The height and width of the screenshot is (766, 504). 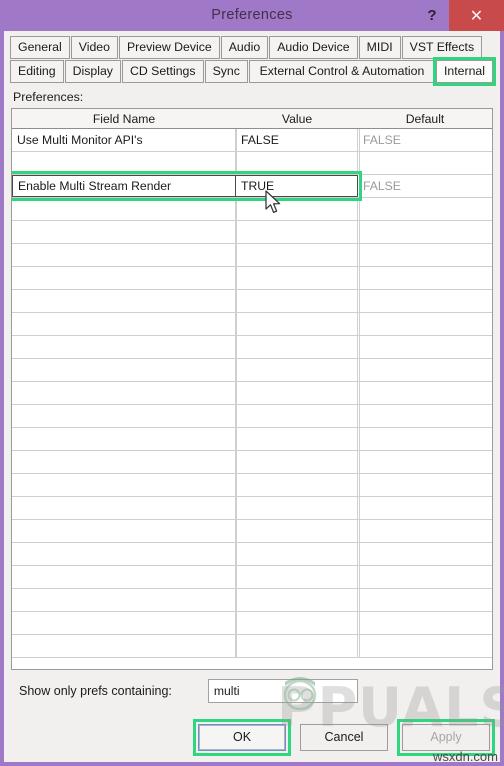 What do you see at coordinates (94, 47) in the screenshot?
I see `tab-video: Video` at bounding box center [94, 47].